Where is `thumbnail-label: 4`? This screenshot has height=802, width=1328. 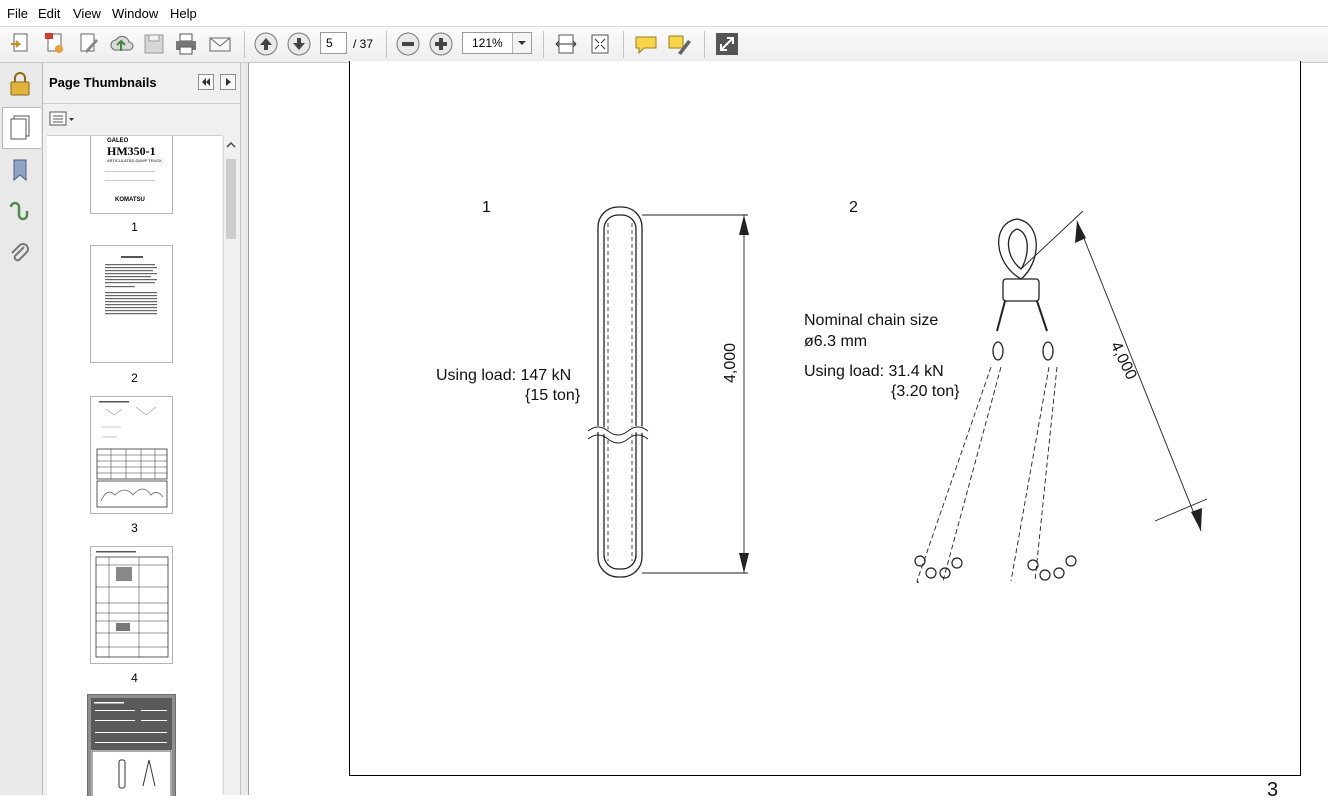
thumbnail-label: 4 is located at coordinates (134, 678).